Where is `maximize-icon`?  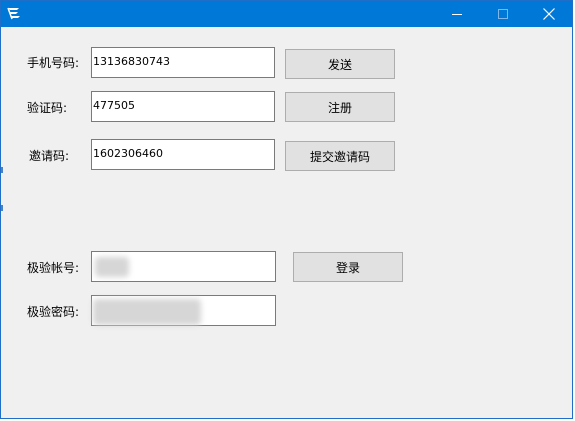
maximize-icon is located at coordinates (502, 14).